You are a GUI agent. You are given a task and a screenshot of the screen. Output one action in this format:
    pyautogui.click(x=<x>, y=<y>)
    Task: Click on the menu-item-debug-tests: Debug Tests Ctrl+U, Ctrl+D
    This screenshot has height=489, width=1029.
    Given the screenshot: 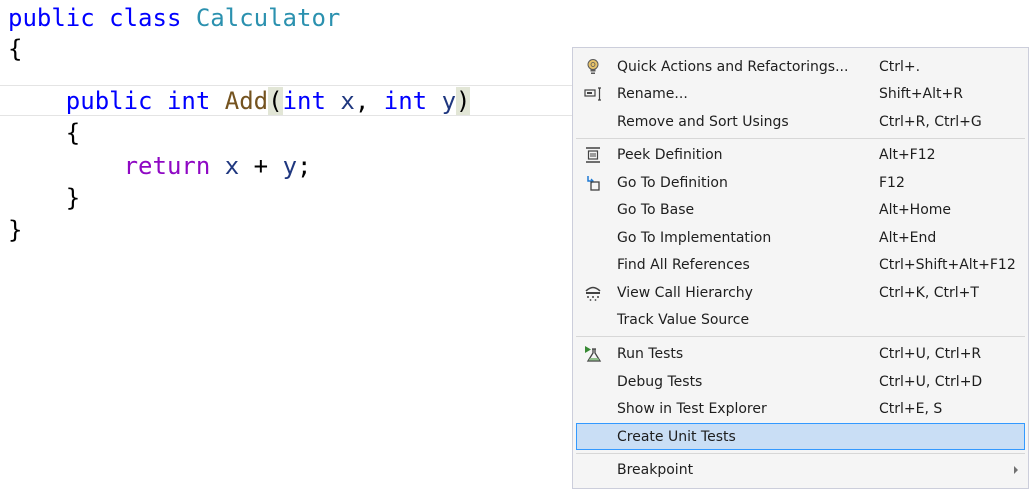 What is the action you would take?
    pyautogui.click(x=800, y=381)
    